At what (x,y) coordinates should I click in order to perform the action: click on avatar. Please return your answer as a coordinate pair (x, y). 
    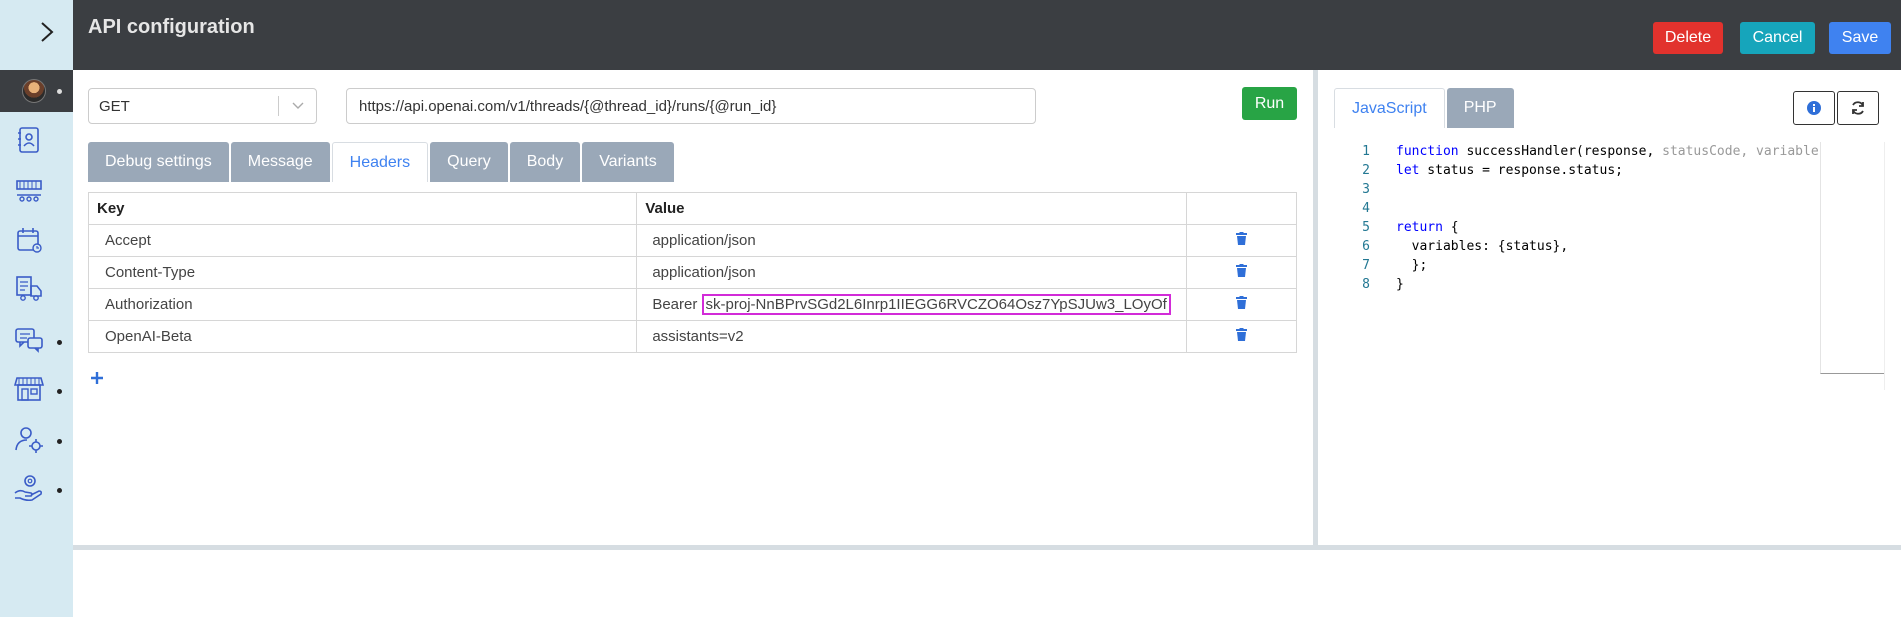
    Looking at the image, I should click on (34, 91).